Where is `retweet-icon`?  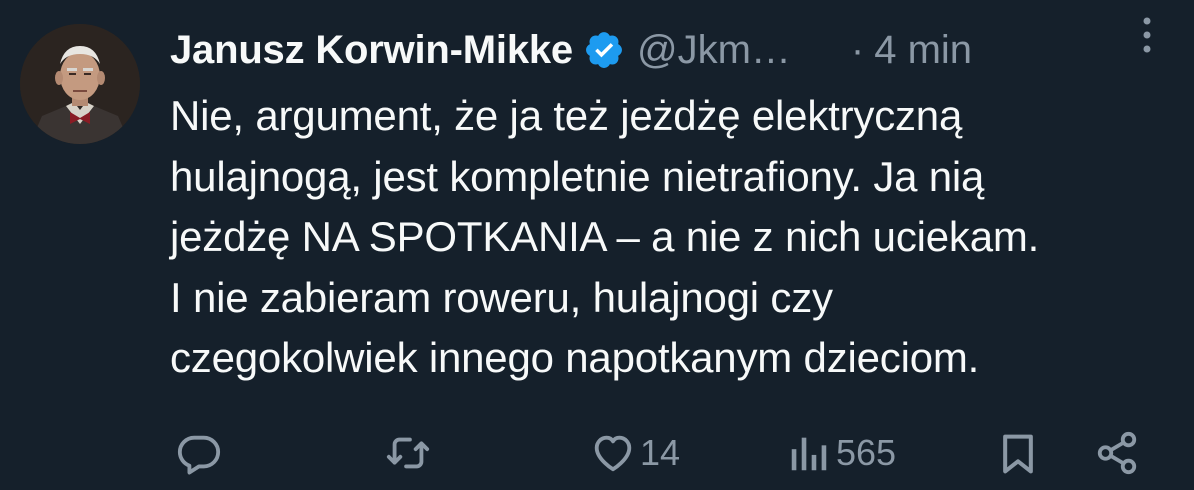 retweet-icon is located at coordinates (408, 453).